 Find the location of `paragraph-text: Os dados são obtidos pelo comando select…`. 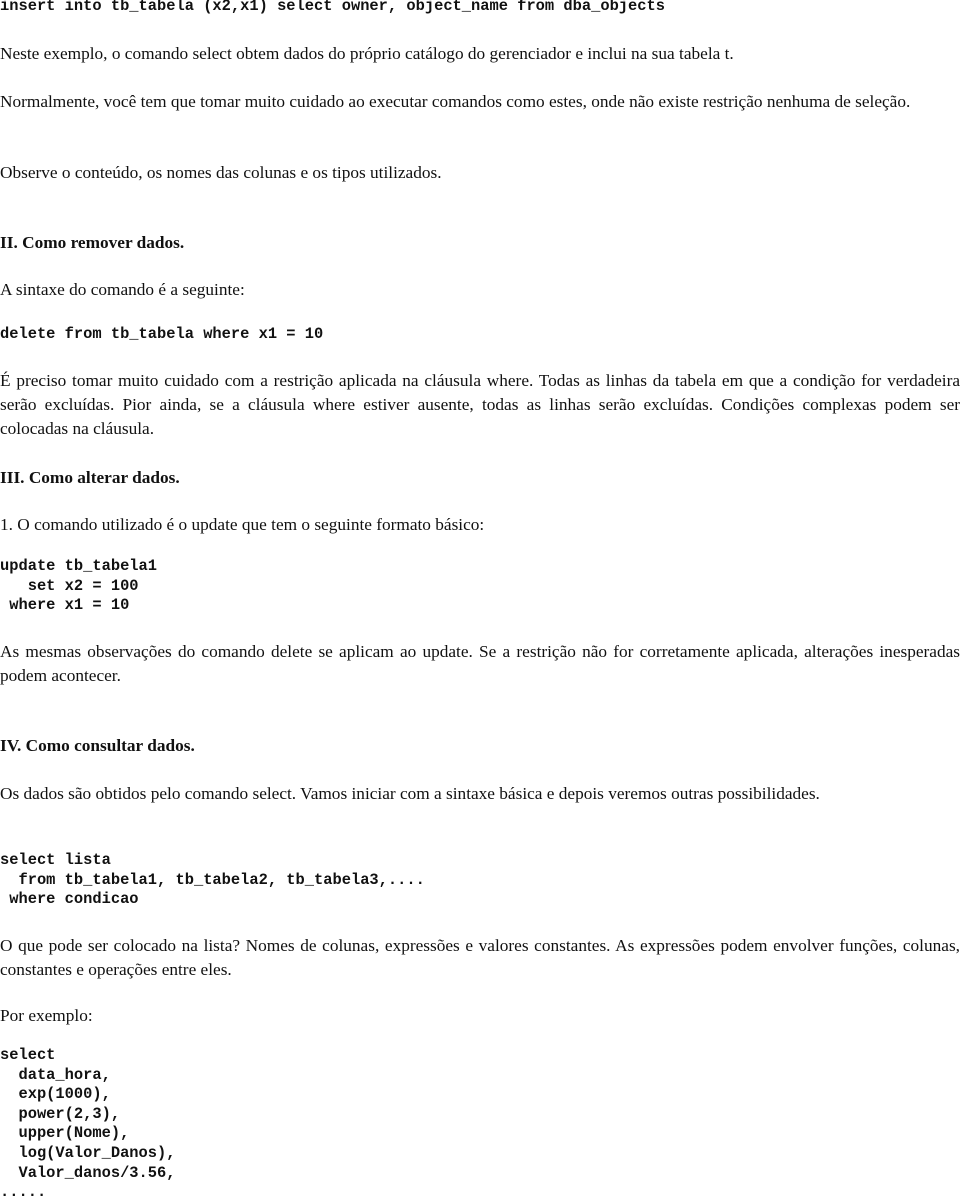

paragraph-text: Os dados são obtidos pelo comando select… is located at coordinates (410, 793).